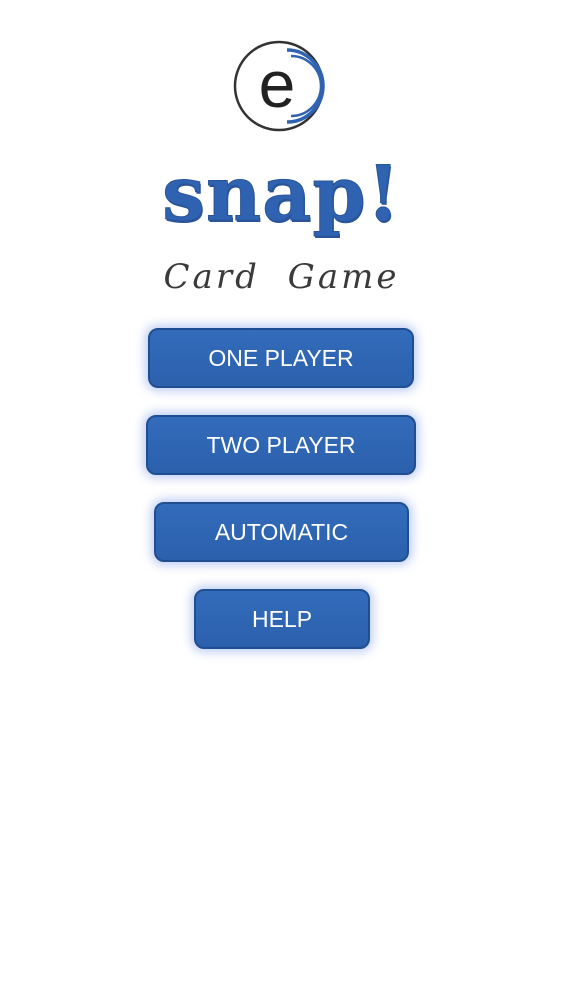  What do you see at coordinates (281, 194) in the screenshot?
I see `game-title: snap!` at bounding box center [281, 194].